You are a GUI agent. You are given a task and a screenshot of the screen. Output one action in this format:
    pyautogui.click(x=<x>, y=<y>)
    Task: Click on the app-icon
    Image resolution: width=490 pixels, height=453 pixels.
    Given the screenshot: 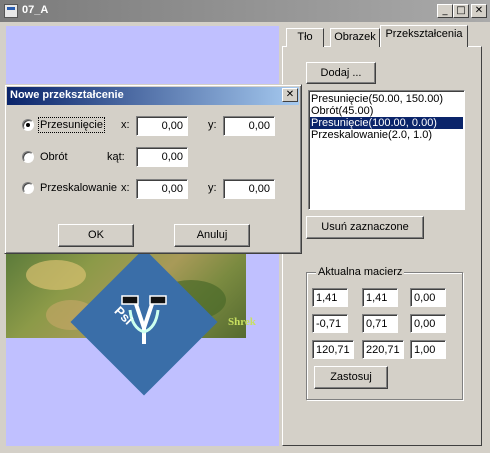 What is the action you would take?
    pyautogui.click(x=11, y=11)
    